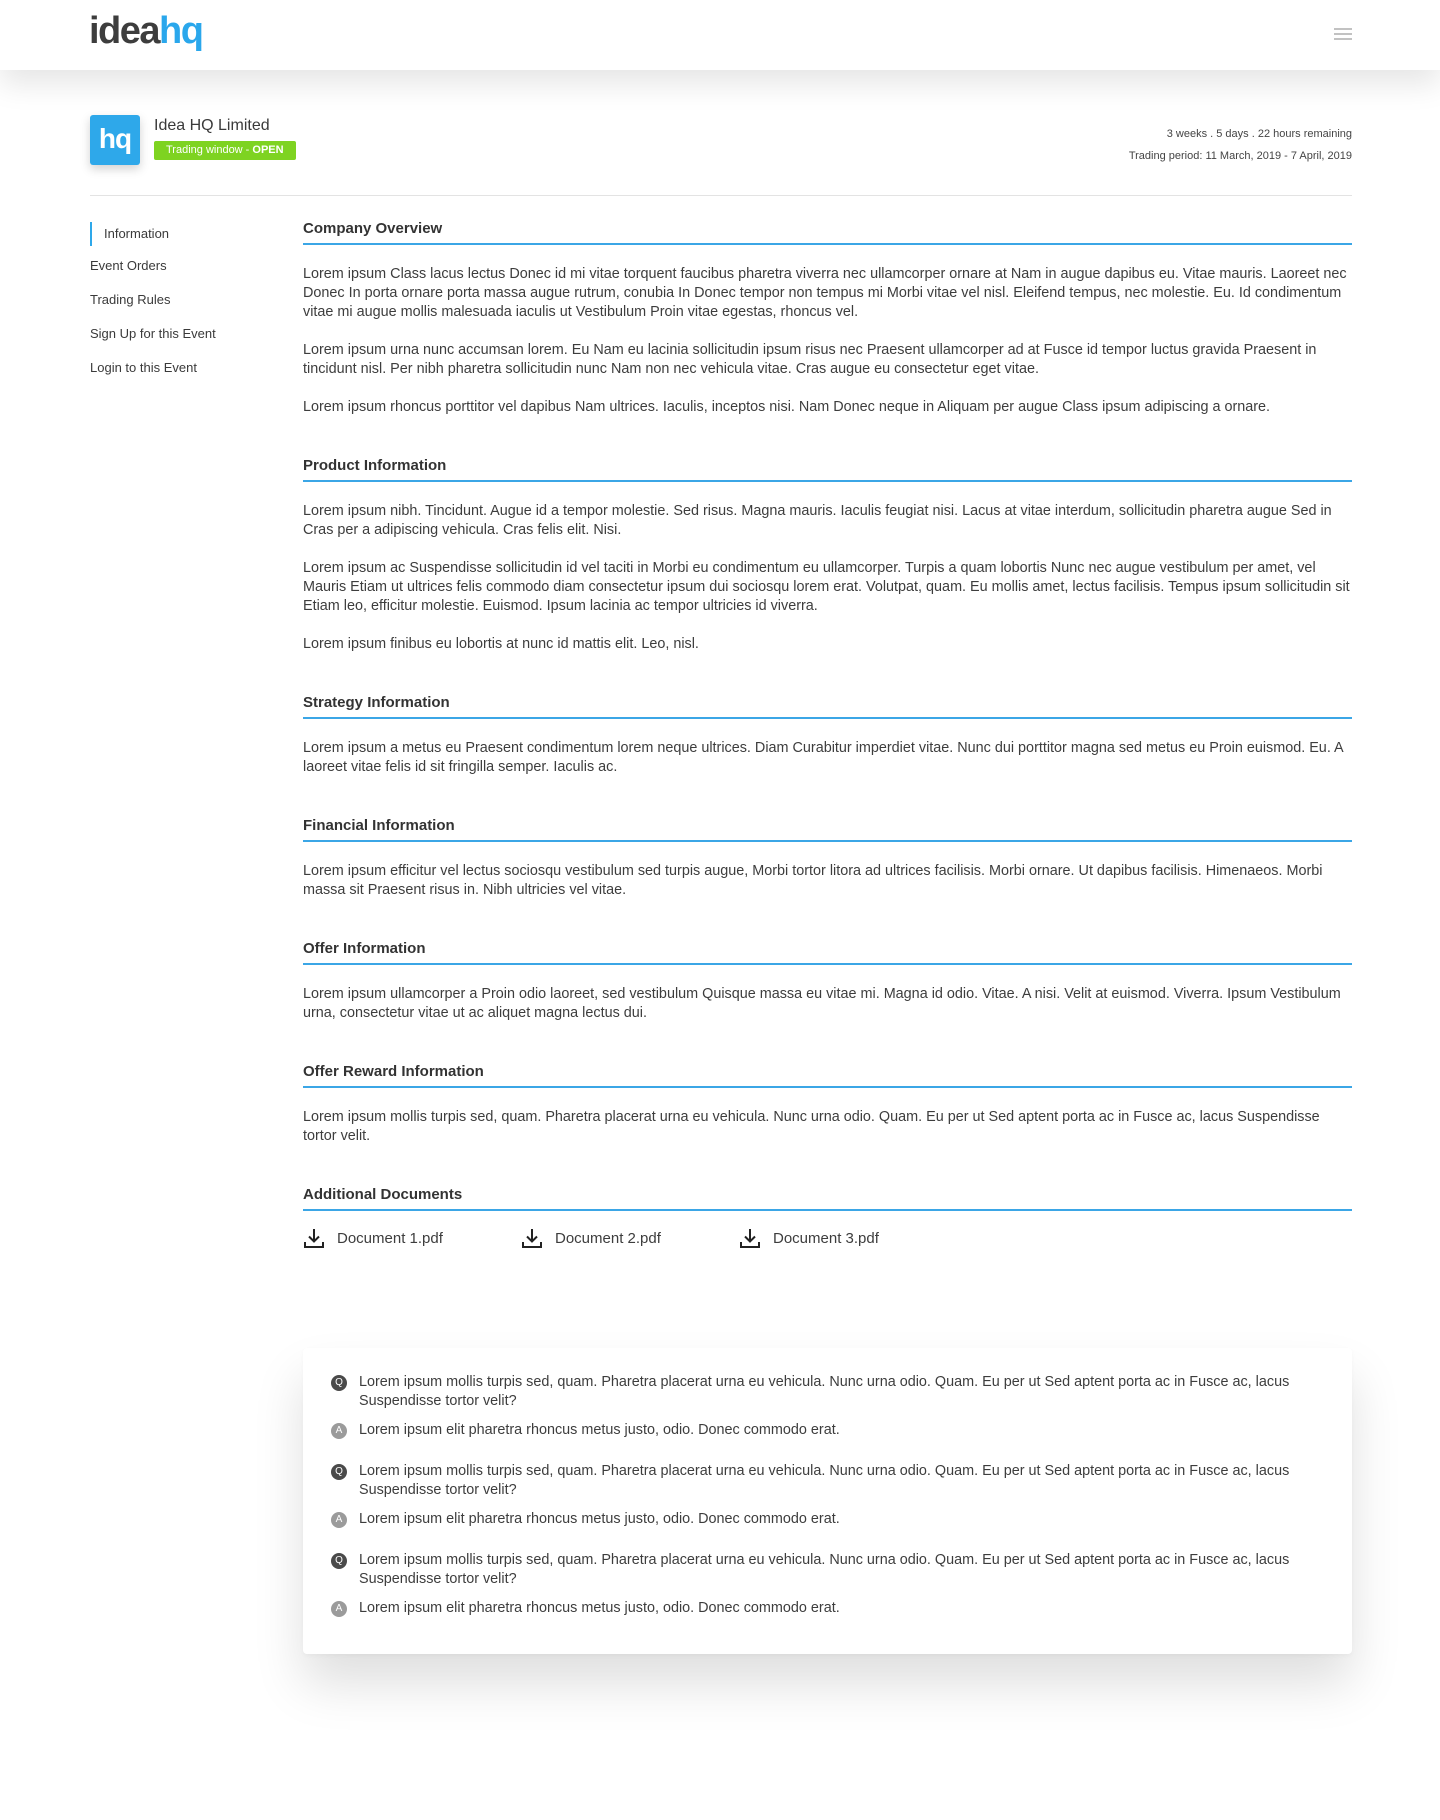 Image resolution: width=1440 pixels, height=1820 pixels. I want to click on document-link: Document 3.pdf, so click(848, 1238).